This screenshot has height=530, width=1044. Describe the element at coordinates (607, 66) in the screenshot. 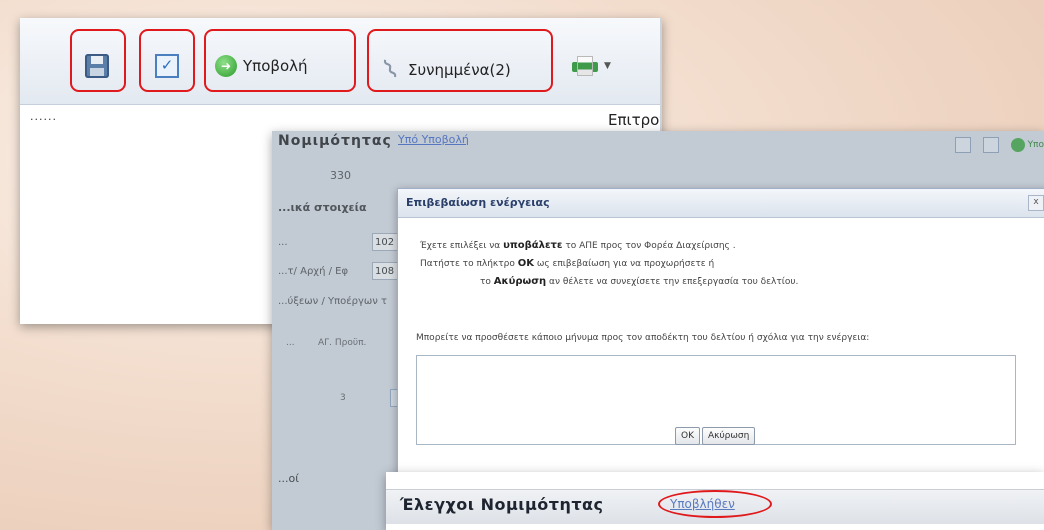

I see `chevron-down-icon: ▼` at that location.